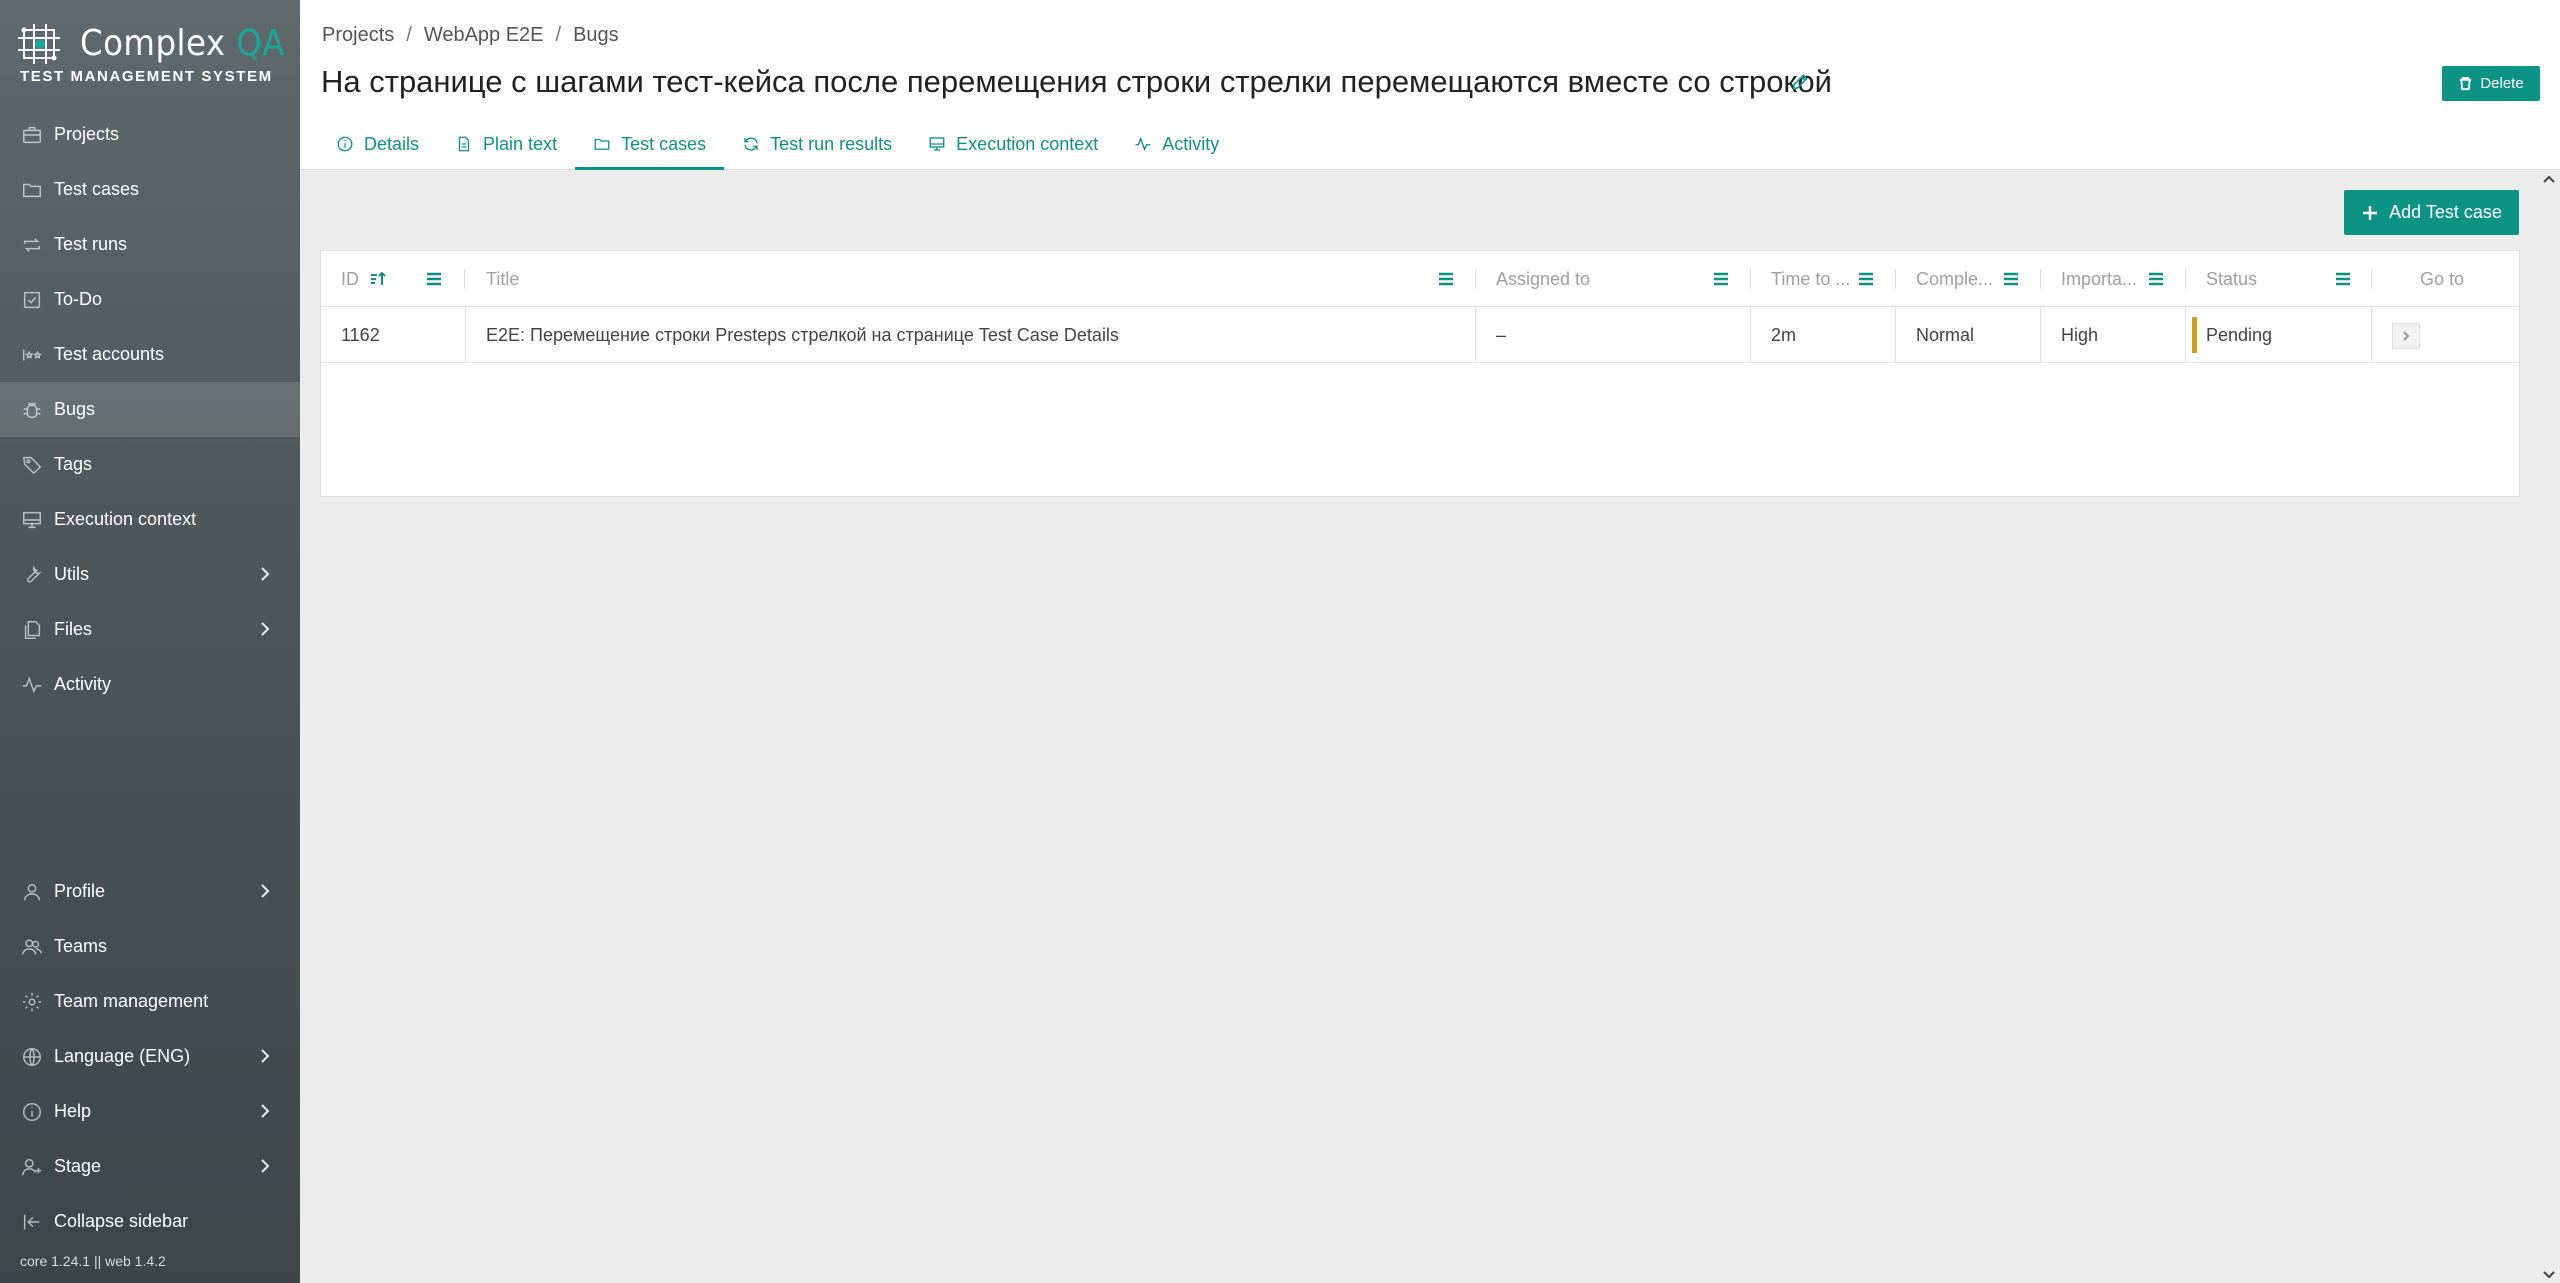 This screenshot has height=1283, width=2560. What do you see at coordinates (150, 299) in the screenshot?
I see `sidebar-item-todo: To-Do` at bounding box center [150, 299].